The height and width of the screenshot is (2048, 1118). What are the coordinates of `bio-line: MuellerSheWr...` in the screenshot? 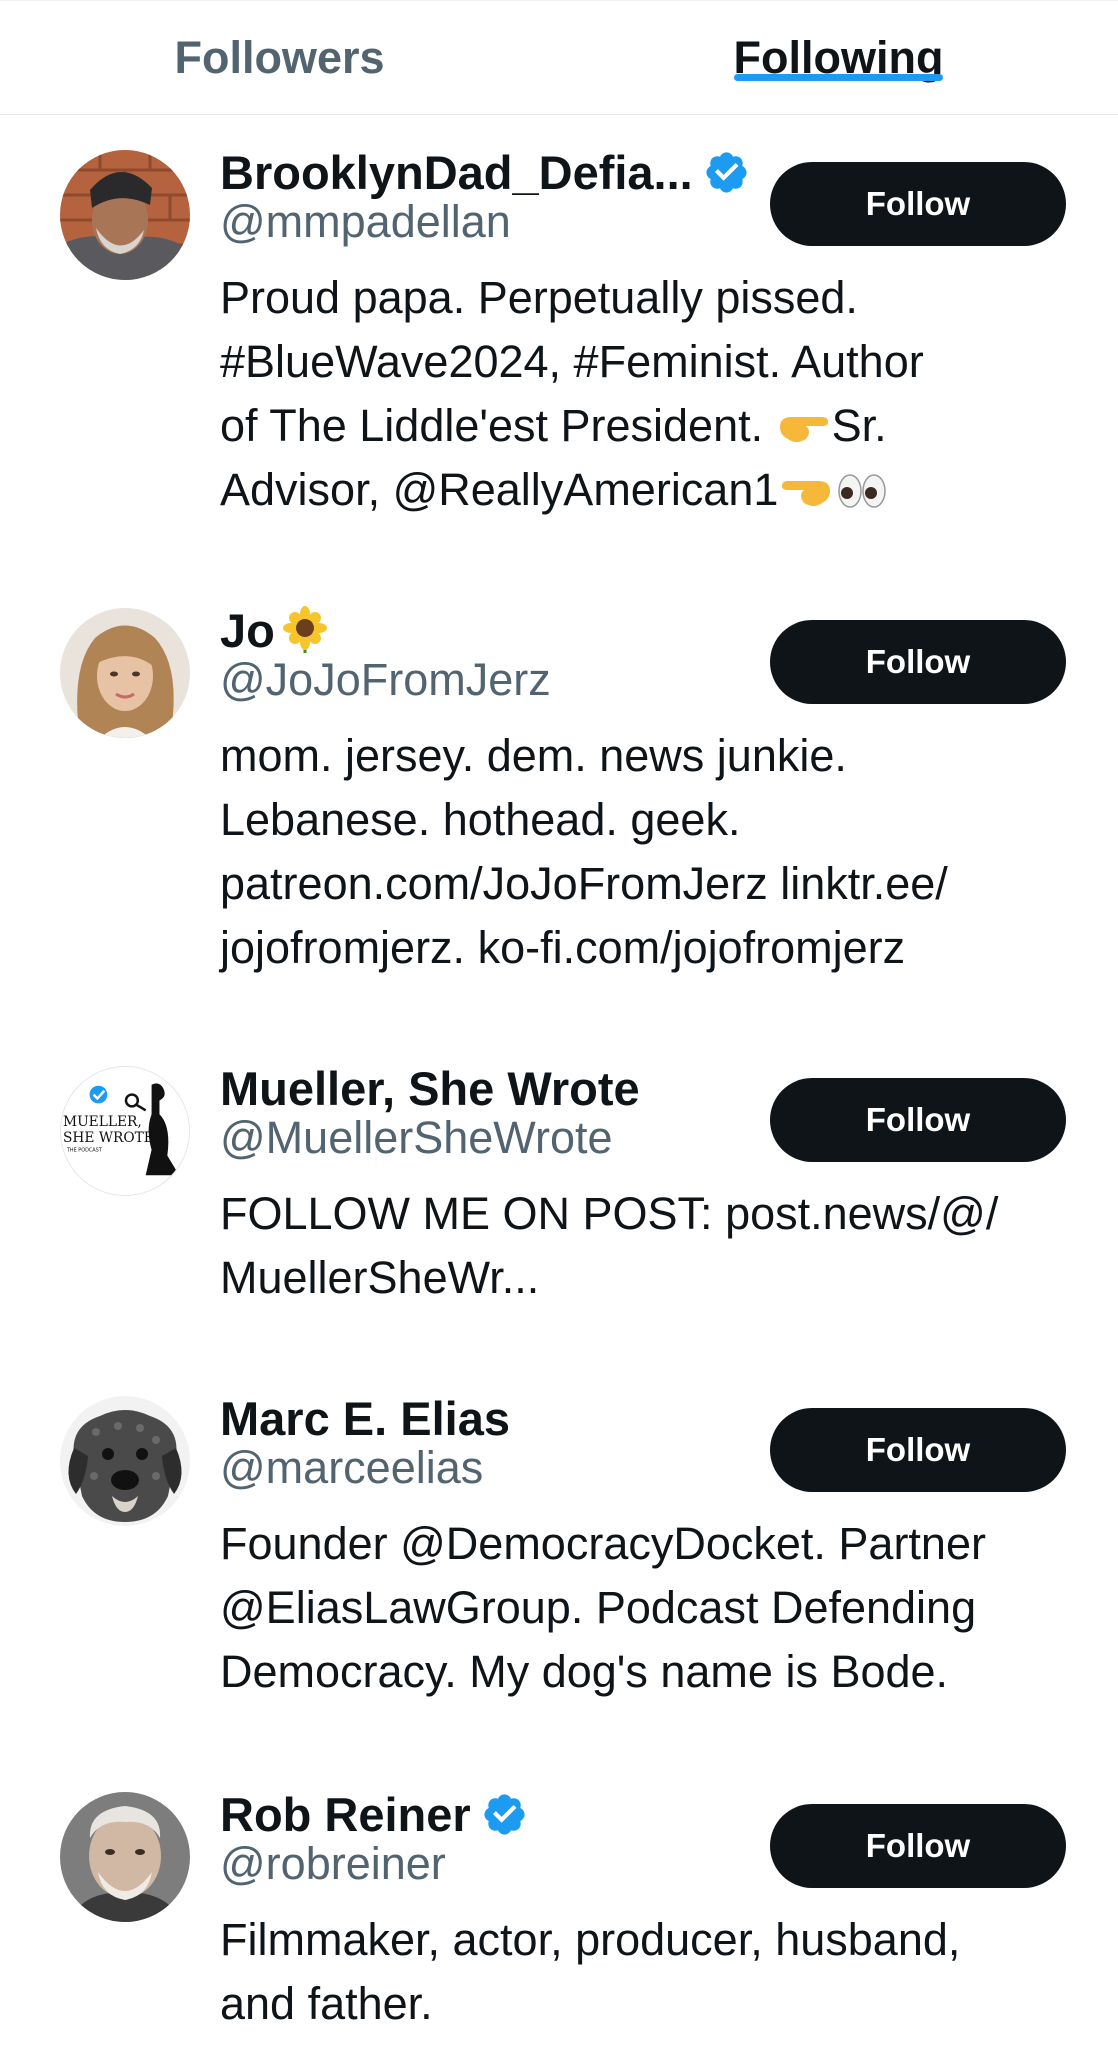 It's located at (380, 1277).